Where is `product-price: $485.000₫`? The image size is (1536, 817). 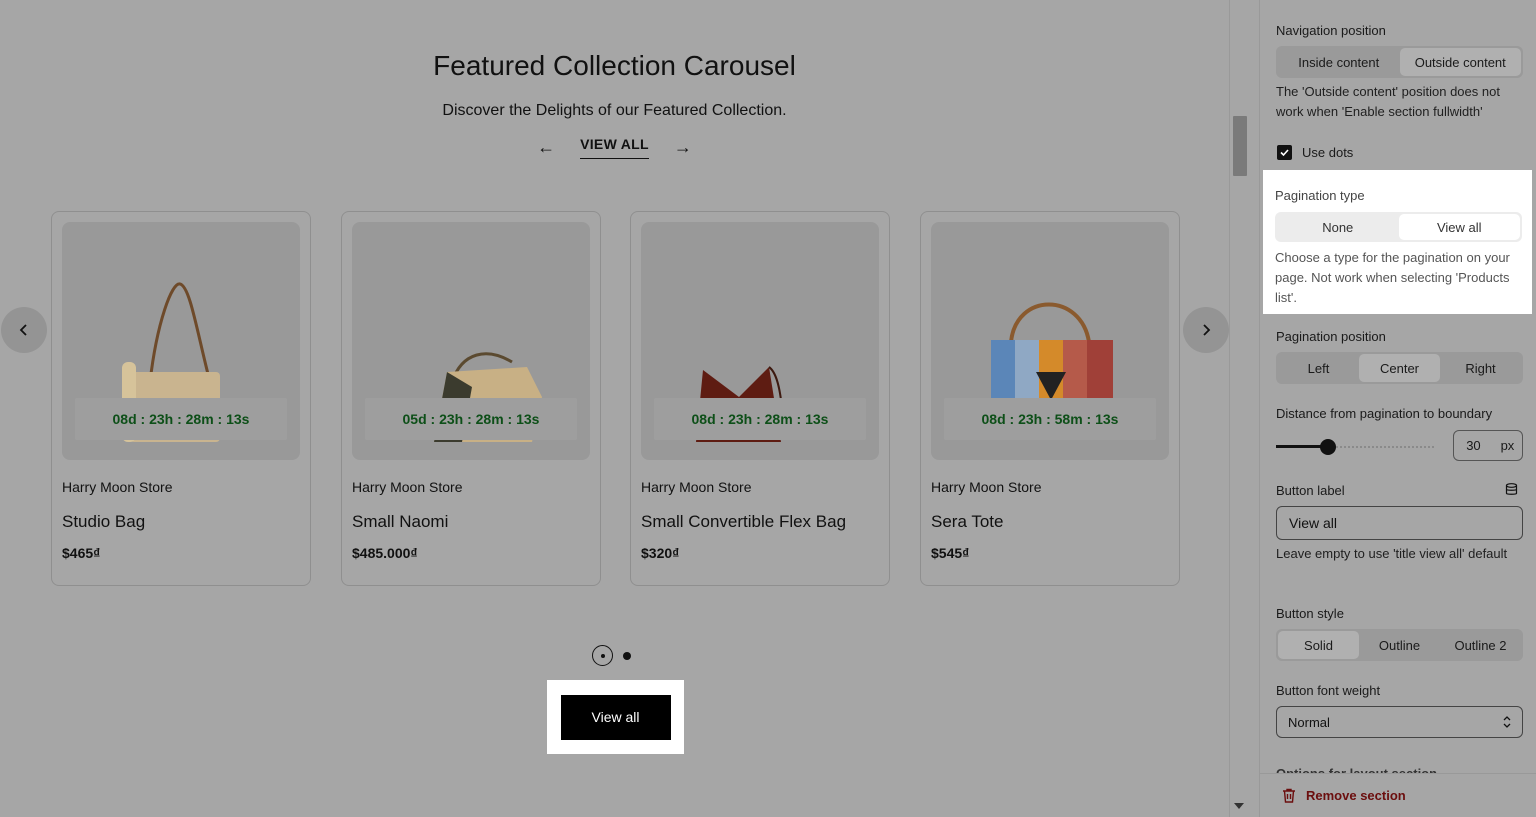
product-price: $485.000₫ is located at coordinates (385, 553).